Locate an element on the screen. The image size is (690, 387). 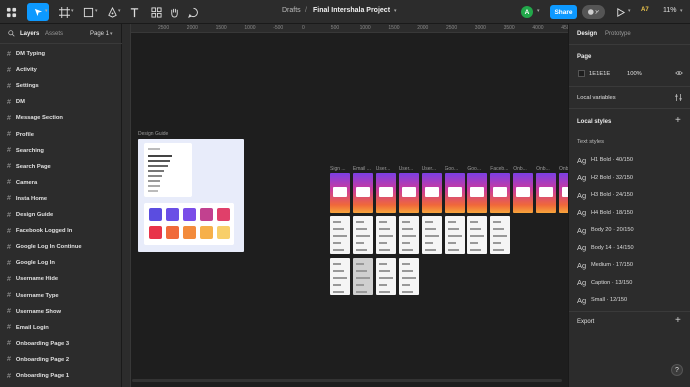
layer-item: # Activity is located at coordinates (22, 70).